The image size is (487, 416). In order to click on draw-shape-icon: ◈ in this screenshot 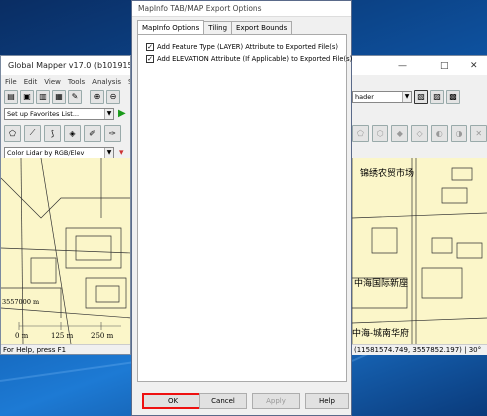, I will do `click(72, 133)`.